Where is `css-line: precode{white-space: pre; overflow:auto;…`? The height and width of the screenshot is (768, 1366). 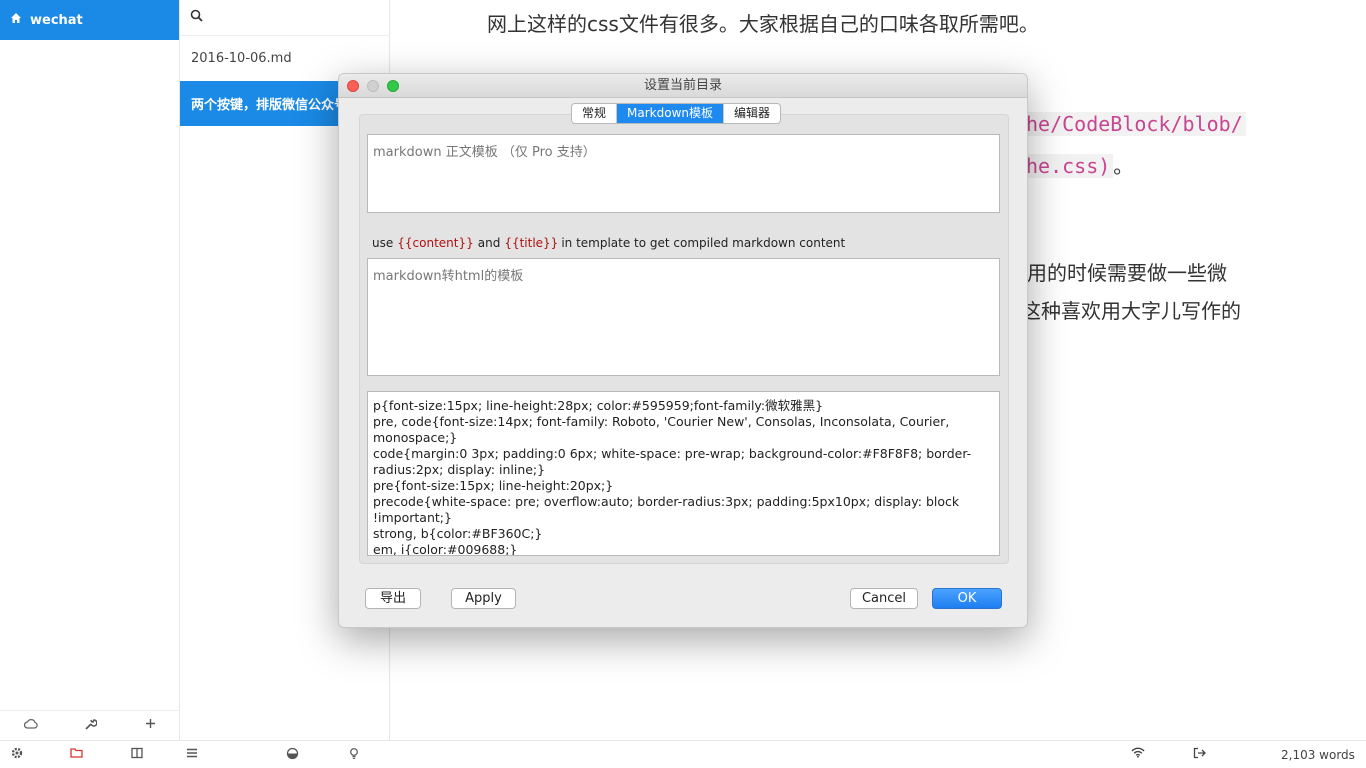
css-line: precode{white-space: pre; overflow:auto;… is located at coordinates (683, 510).